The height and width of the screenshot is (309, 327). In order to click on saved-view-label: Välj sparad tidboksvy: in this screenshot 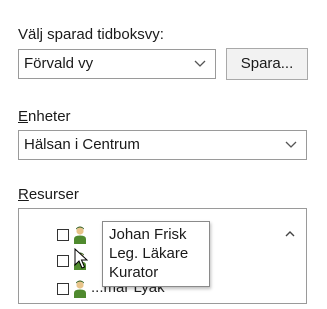, I will do `click(91, 34)`.